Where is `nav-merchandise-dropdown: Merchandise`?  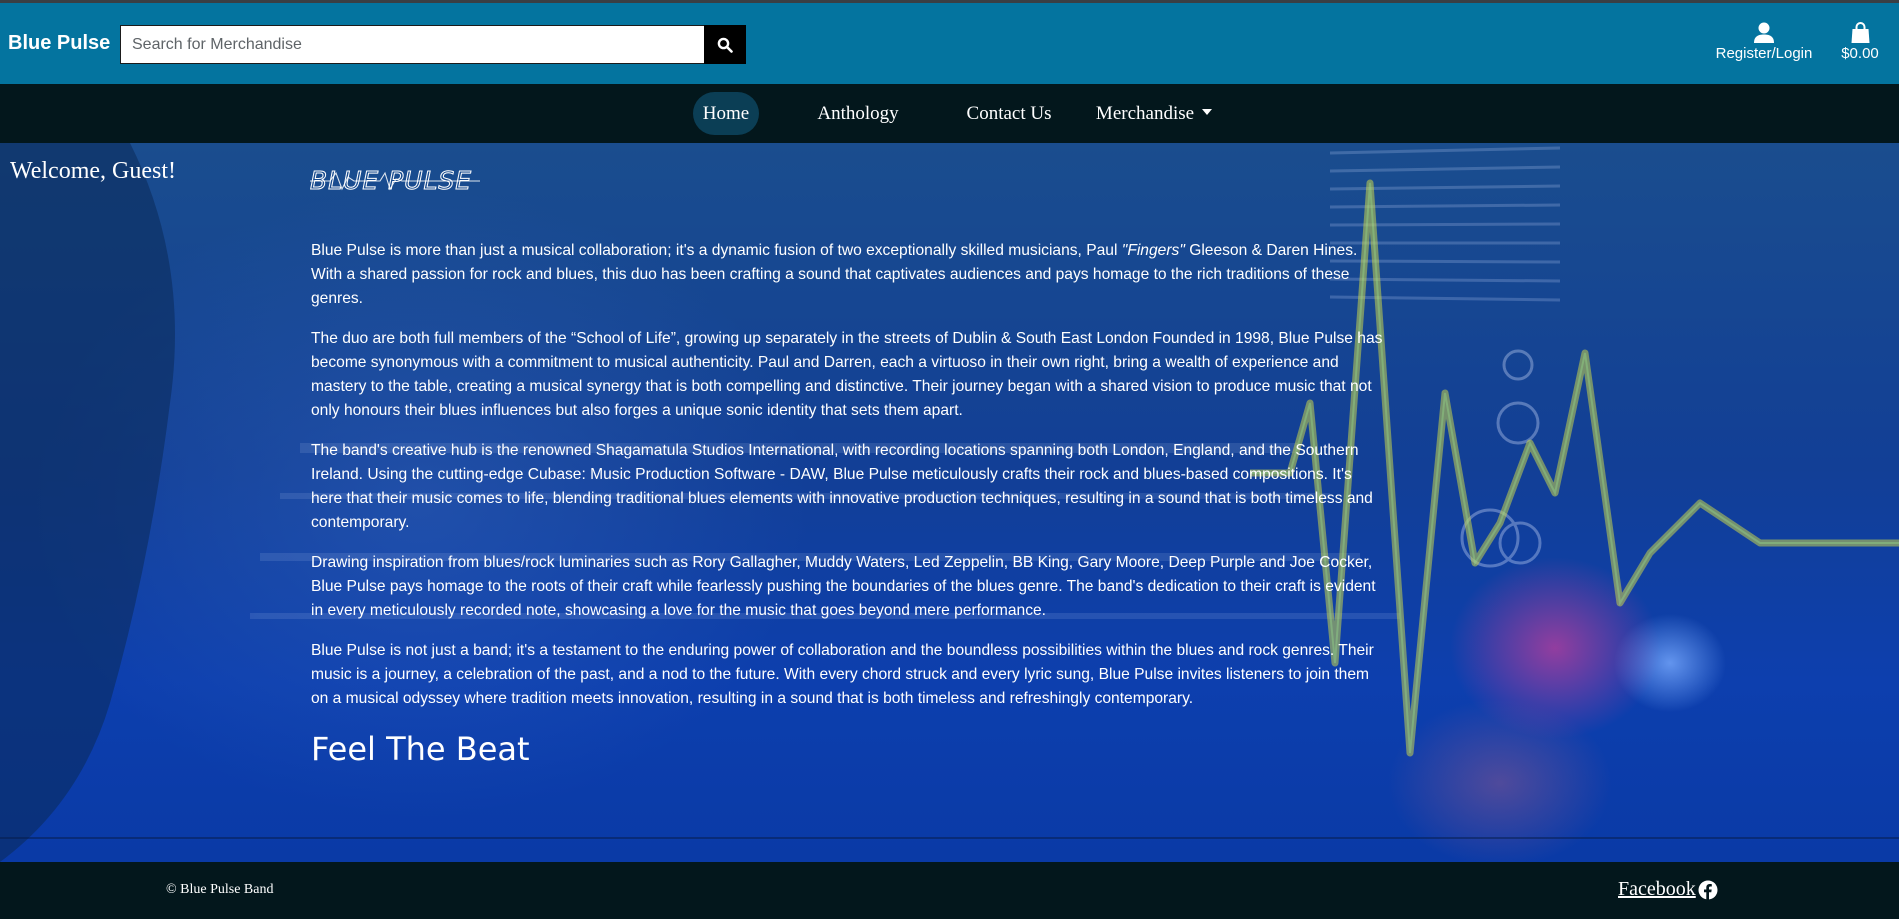
nav-merchandise-dropdown: Merchandise is located at coordinates (1154, 113).